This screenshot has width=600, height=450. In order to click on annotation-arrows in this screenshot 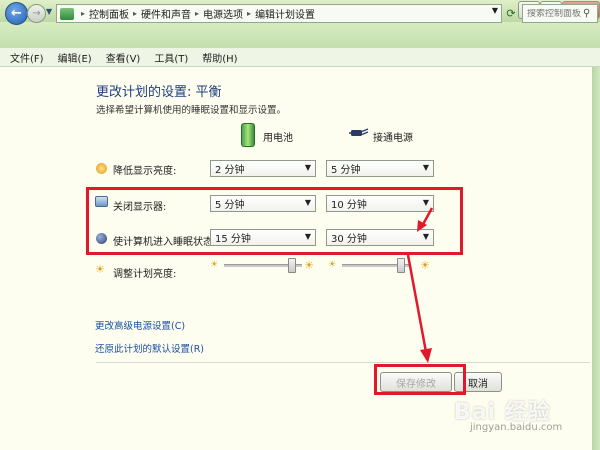, I will do `click(420, 285)`.